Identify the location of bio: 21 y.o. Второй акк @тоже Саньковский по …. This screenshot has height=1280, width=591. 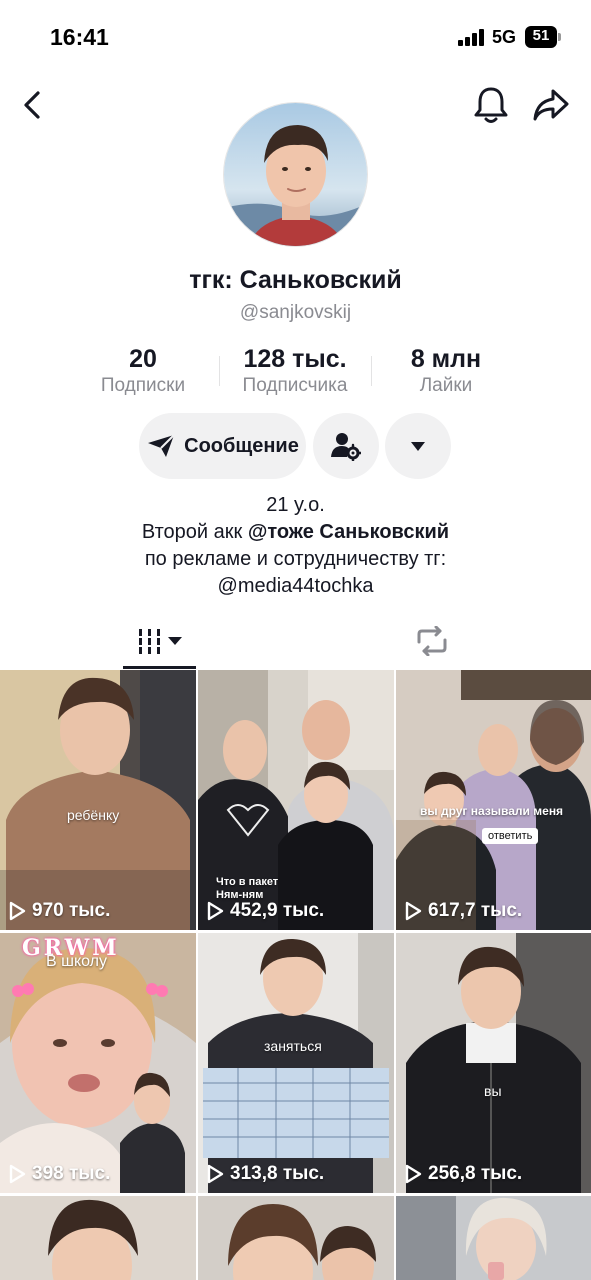
(295, 546).